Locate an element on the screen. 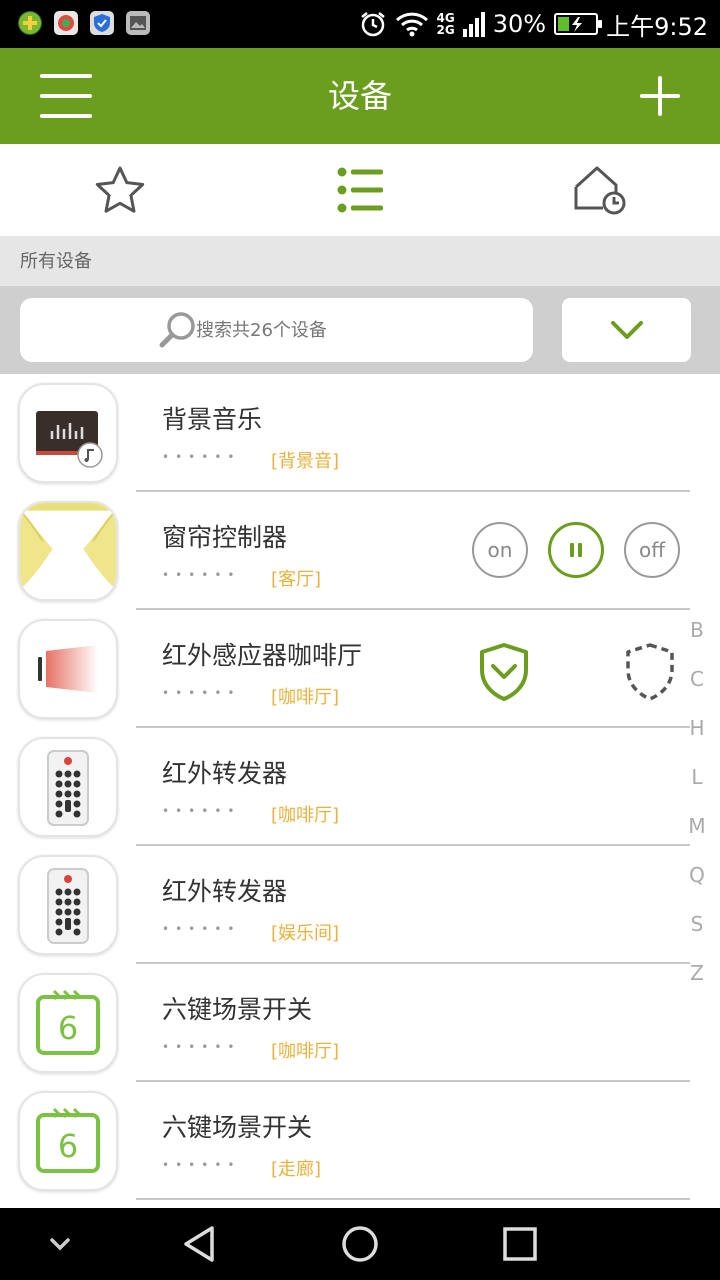 This screenshot has height=1280, width=720. system-nav-bar is located at coordinates (360, 1244).